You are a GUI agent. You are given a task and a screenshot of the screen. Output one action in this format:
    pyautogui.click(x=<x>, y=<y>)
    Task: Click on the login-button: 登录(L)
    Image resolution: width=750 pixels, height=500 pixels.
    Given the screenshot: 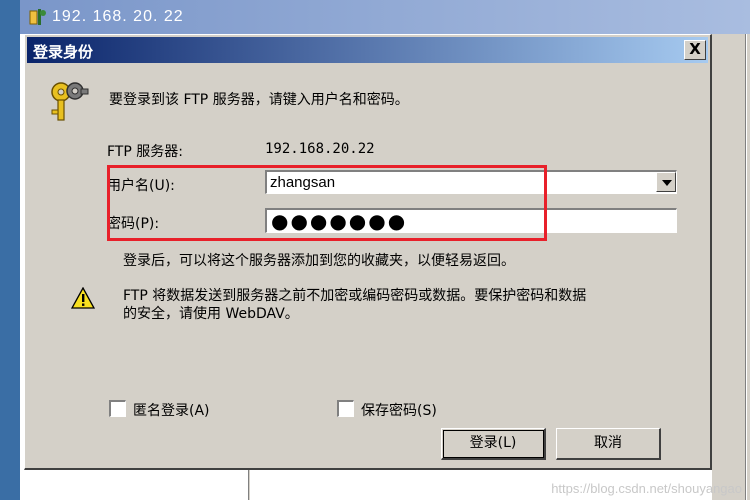 What is the action you would take?
    pyautogui.click(x=493, y=444)
    